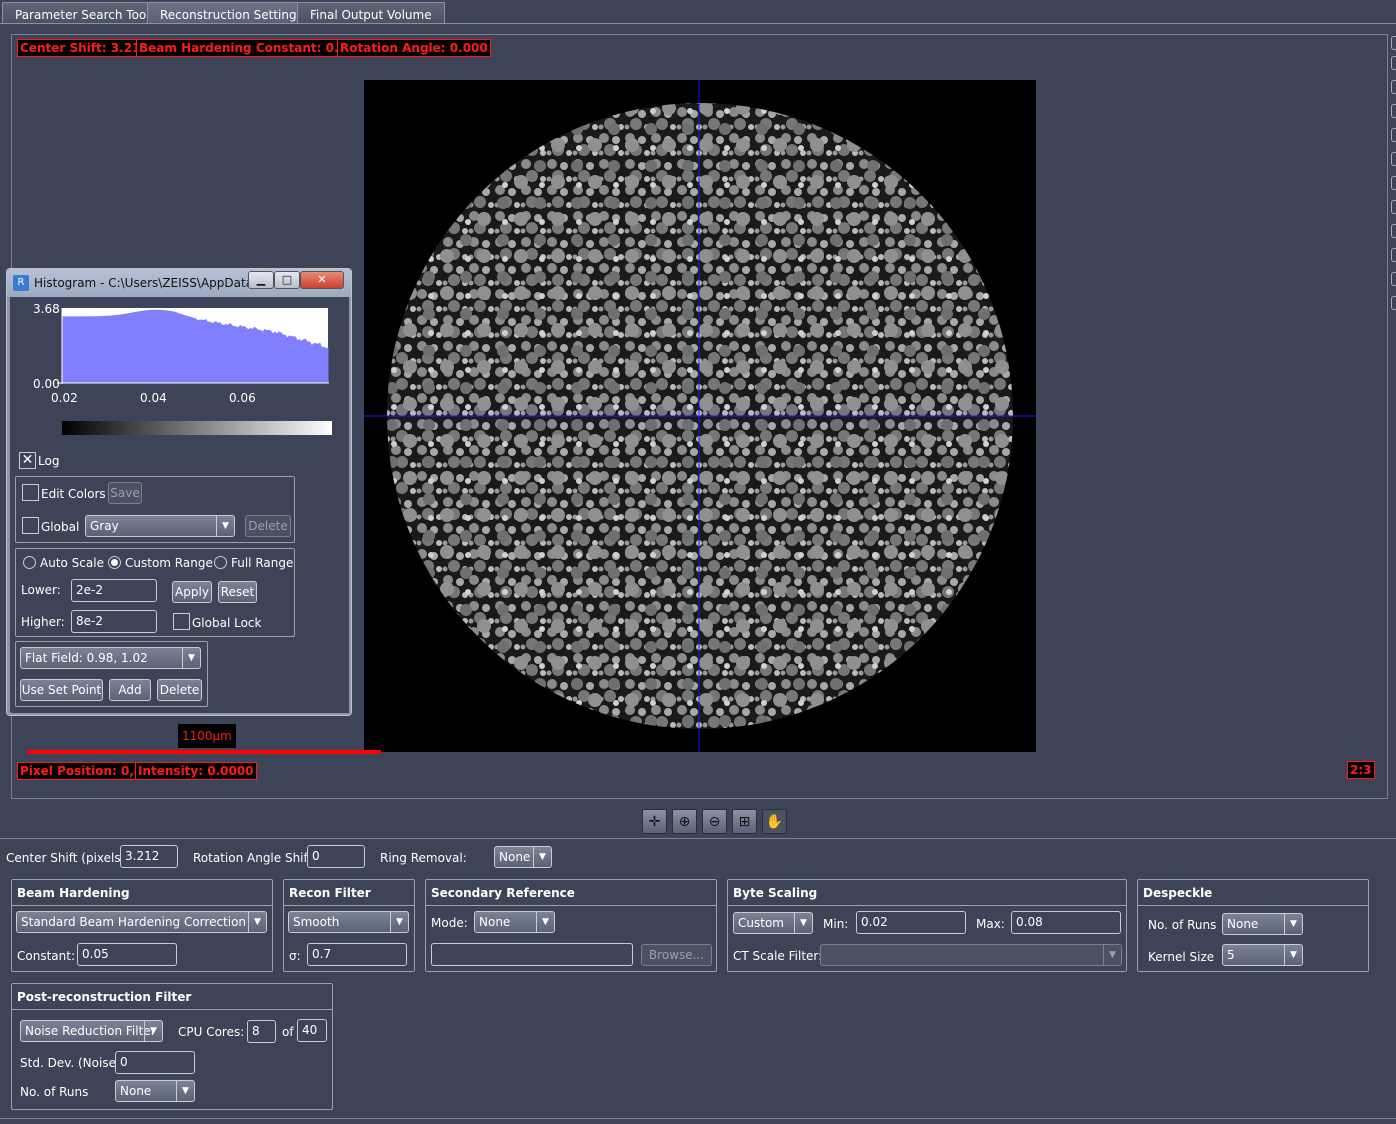  I want to click on save-button: Save, so click(125, 493).